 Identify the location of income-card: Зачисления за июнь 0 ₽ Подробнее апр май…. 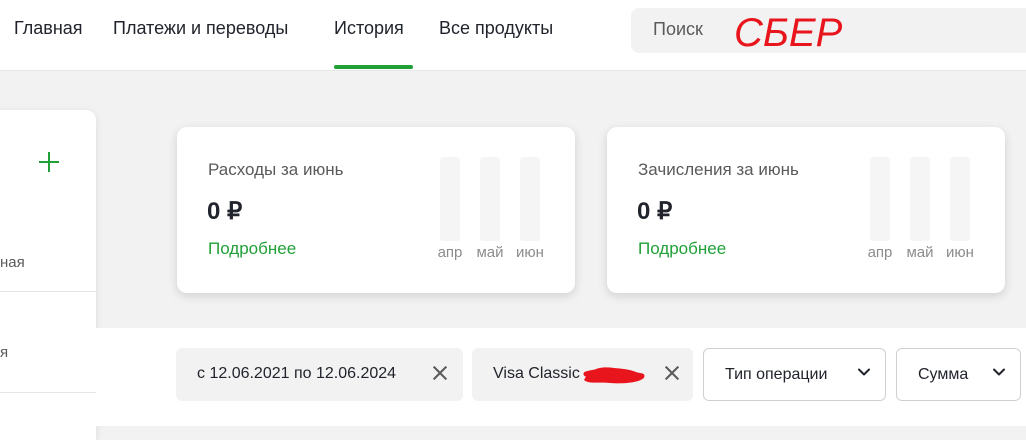
(806, 210).